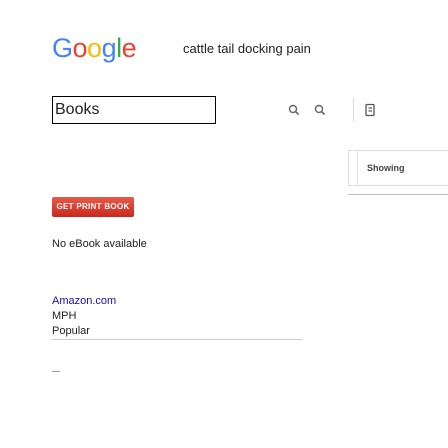  I want to click on retailer-list: Amazon.com MPH Popular, so click(84, 316).